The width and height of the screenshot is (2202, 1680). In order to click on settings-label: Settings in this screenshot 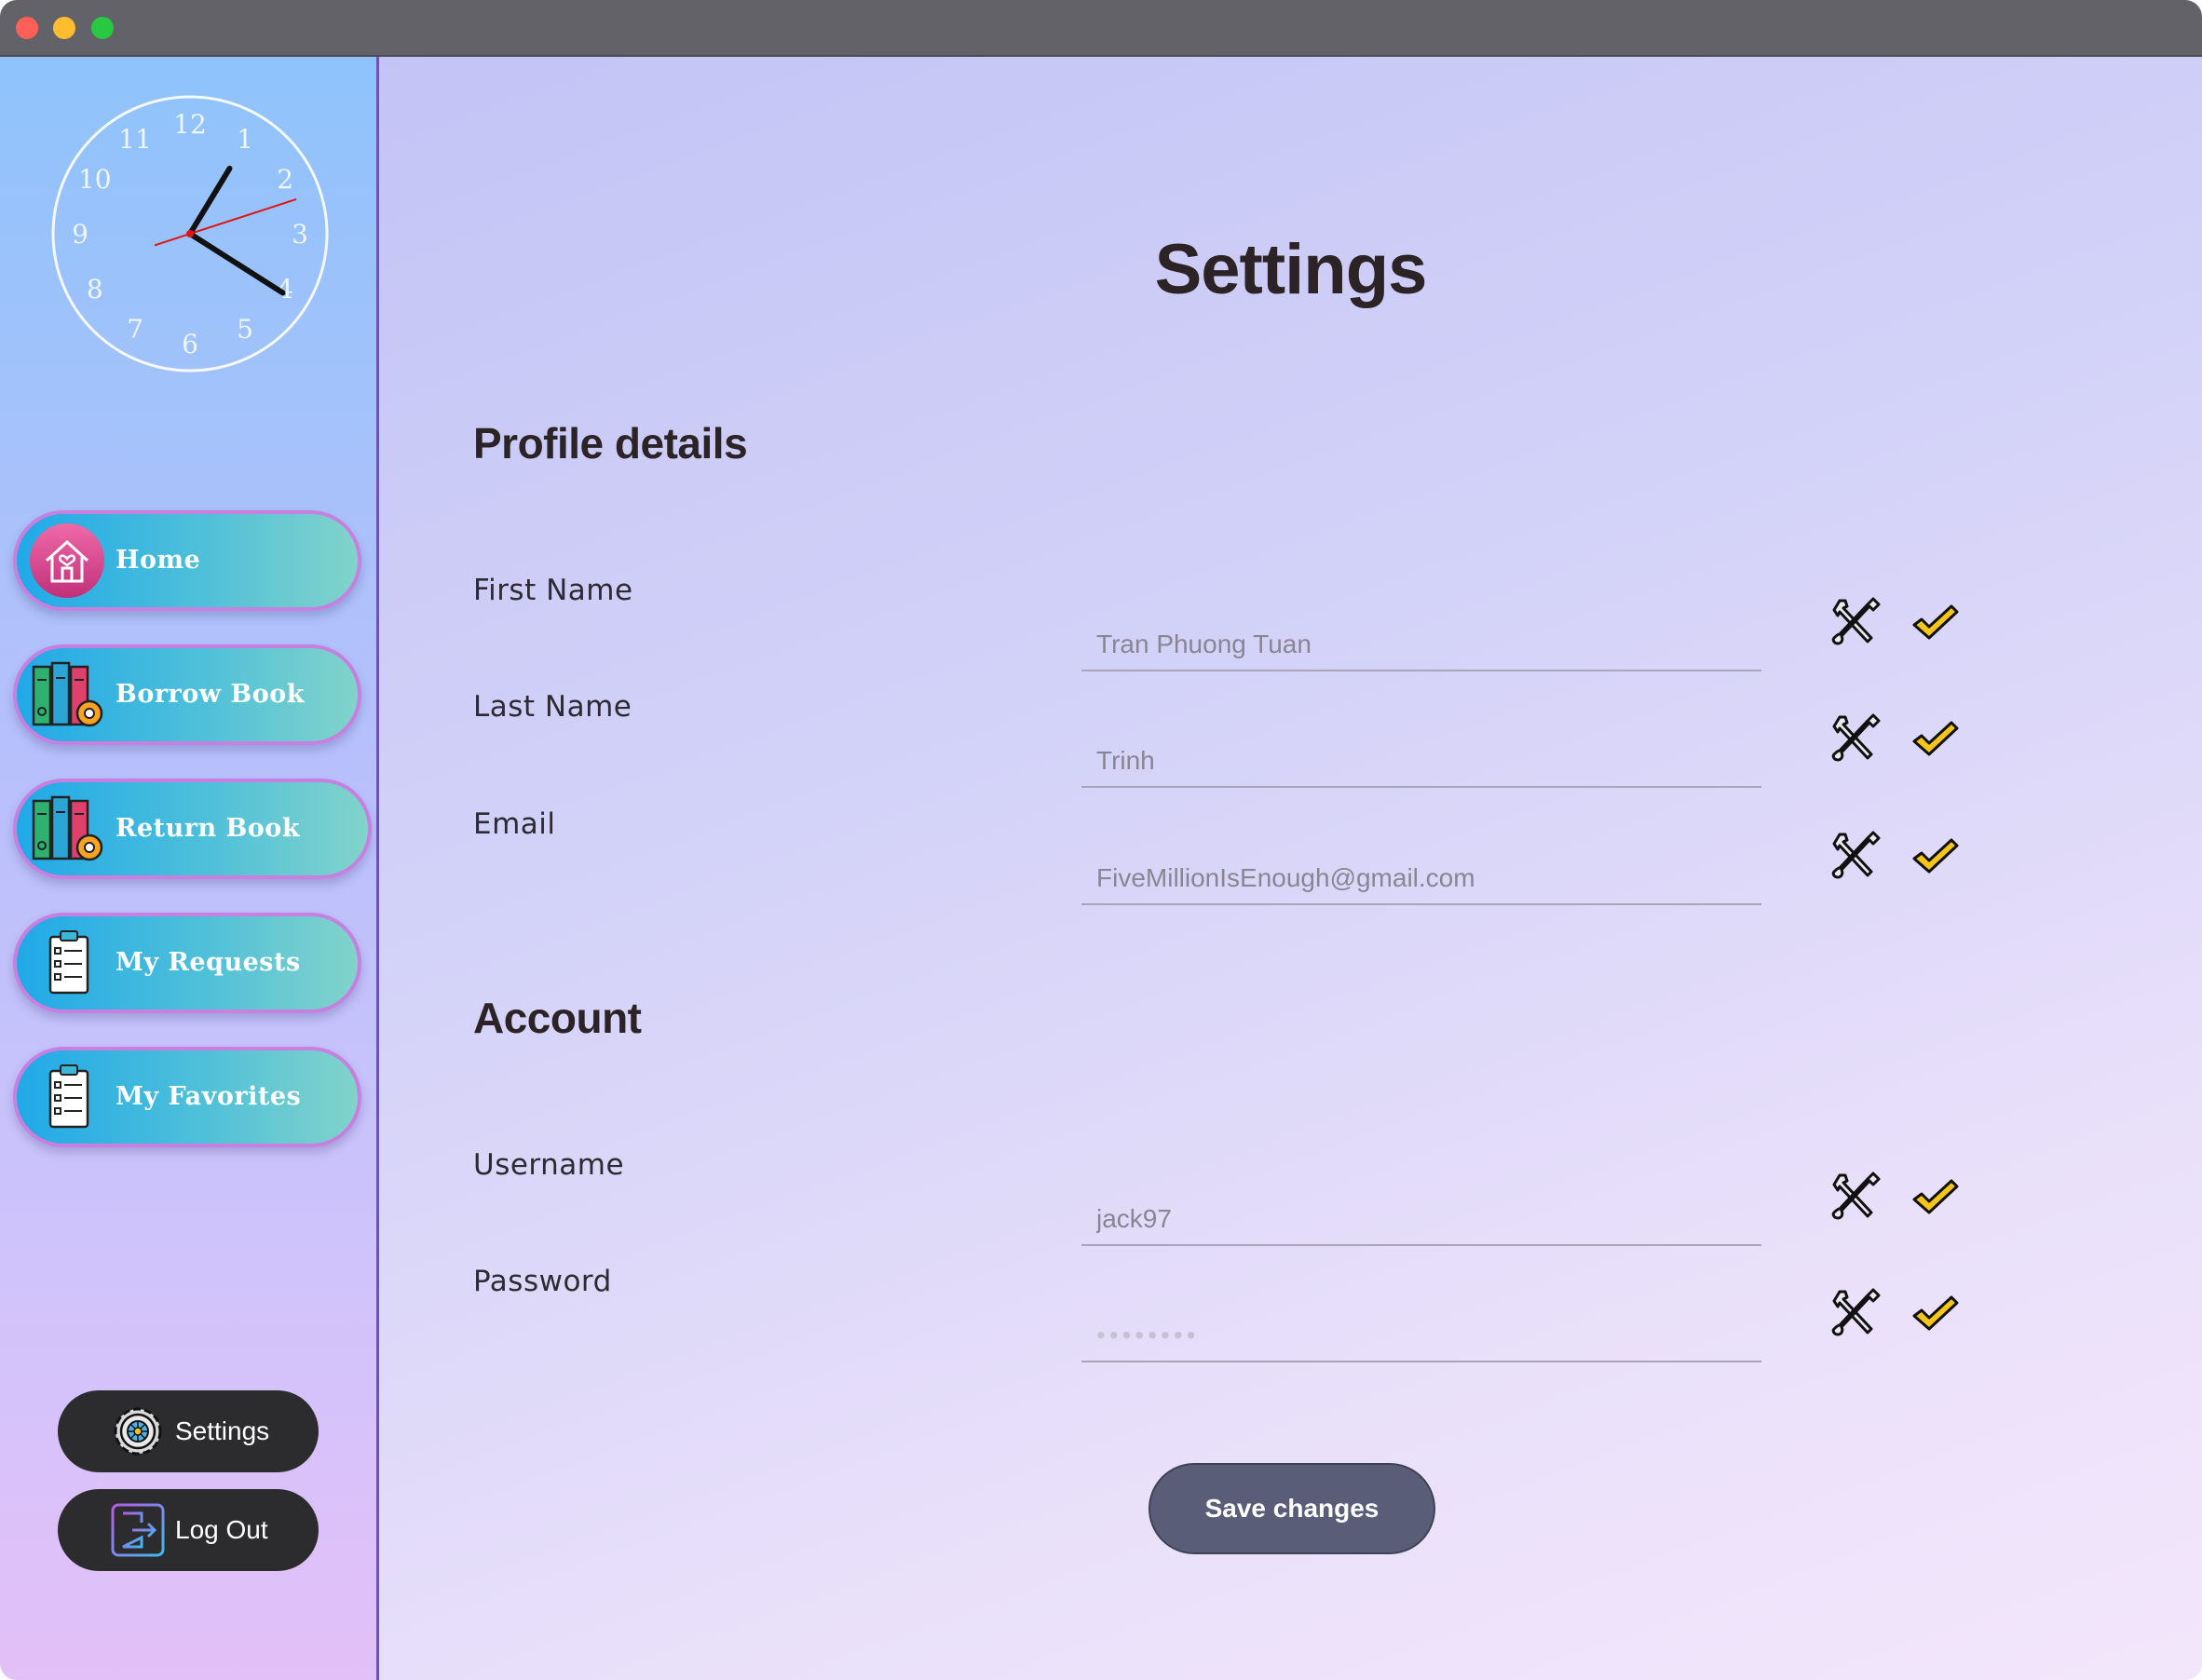, I will do `click(223, 1430)`.